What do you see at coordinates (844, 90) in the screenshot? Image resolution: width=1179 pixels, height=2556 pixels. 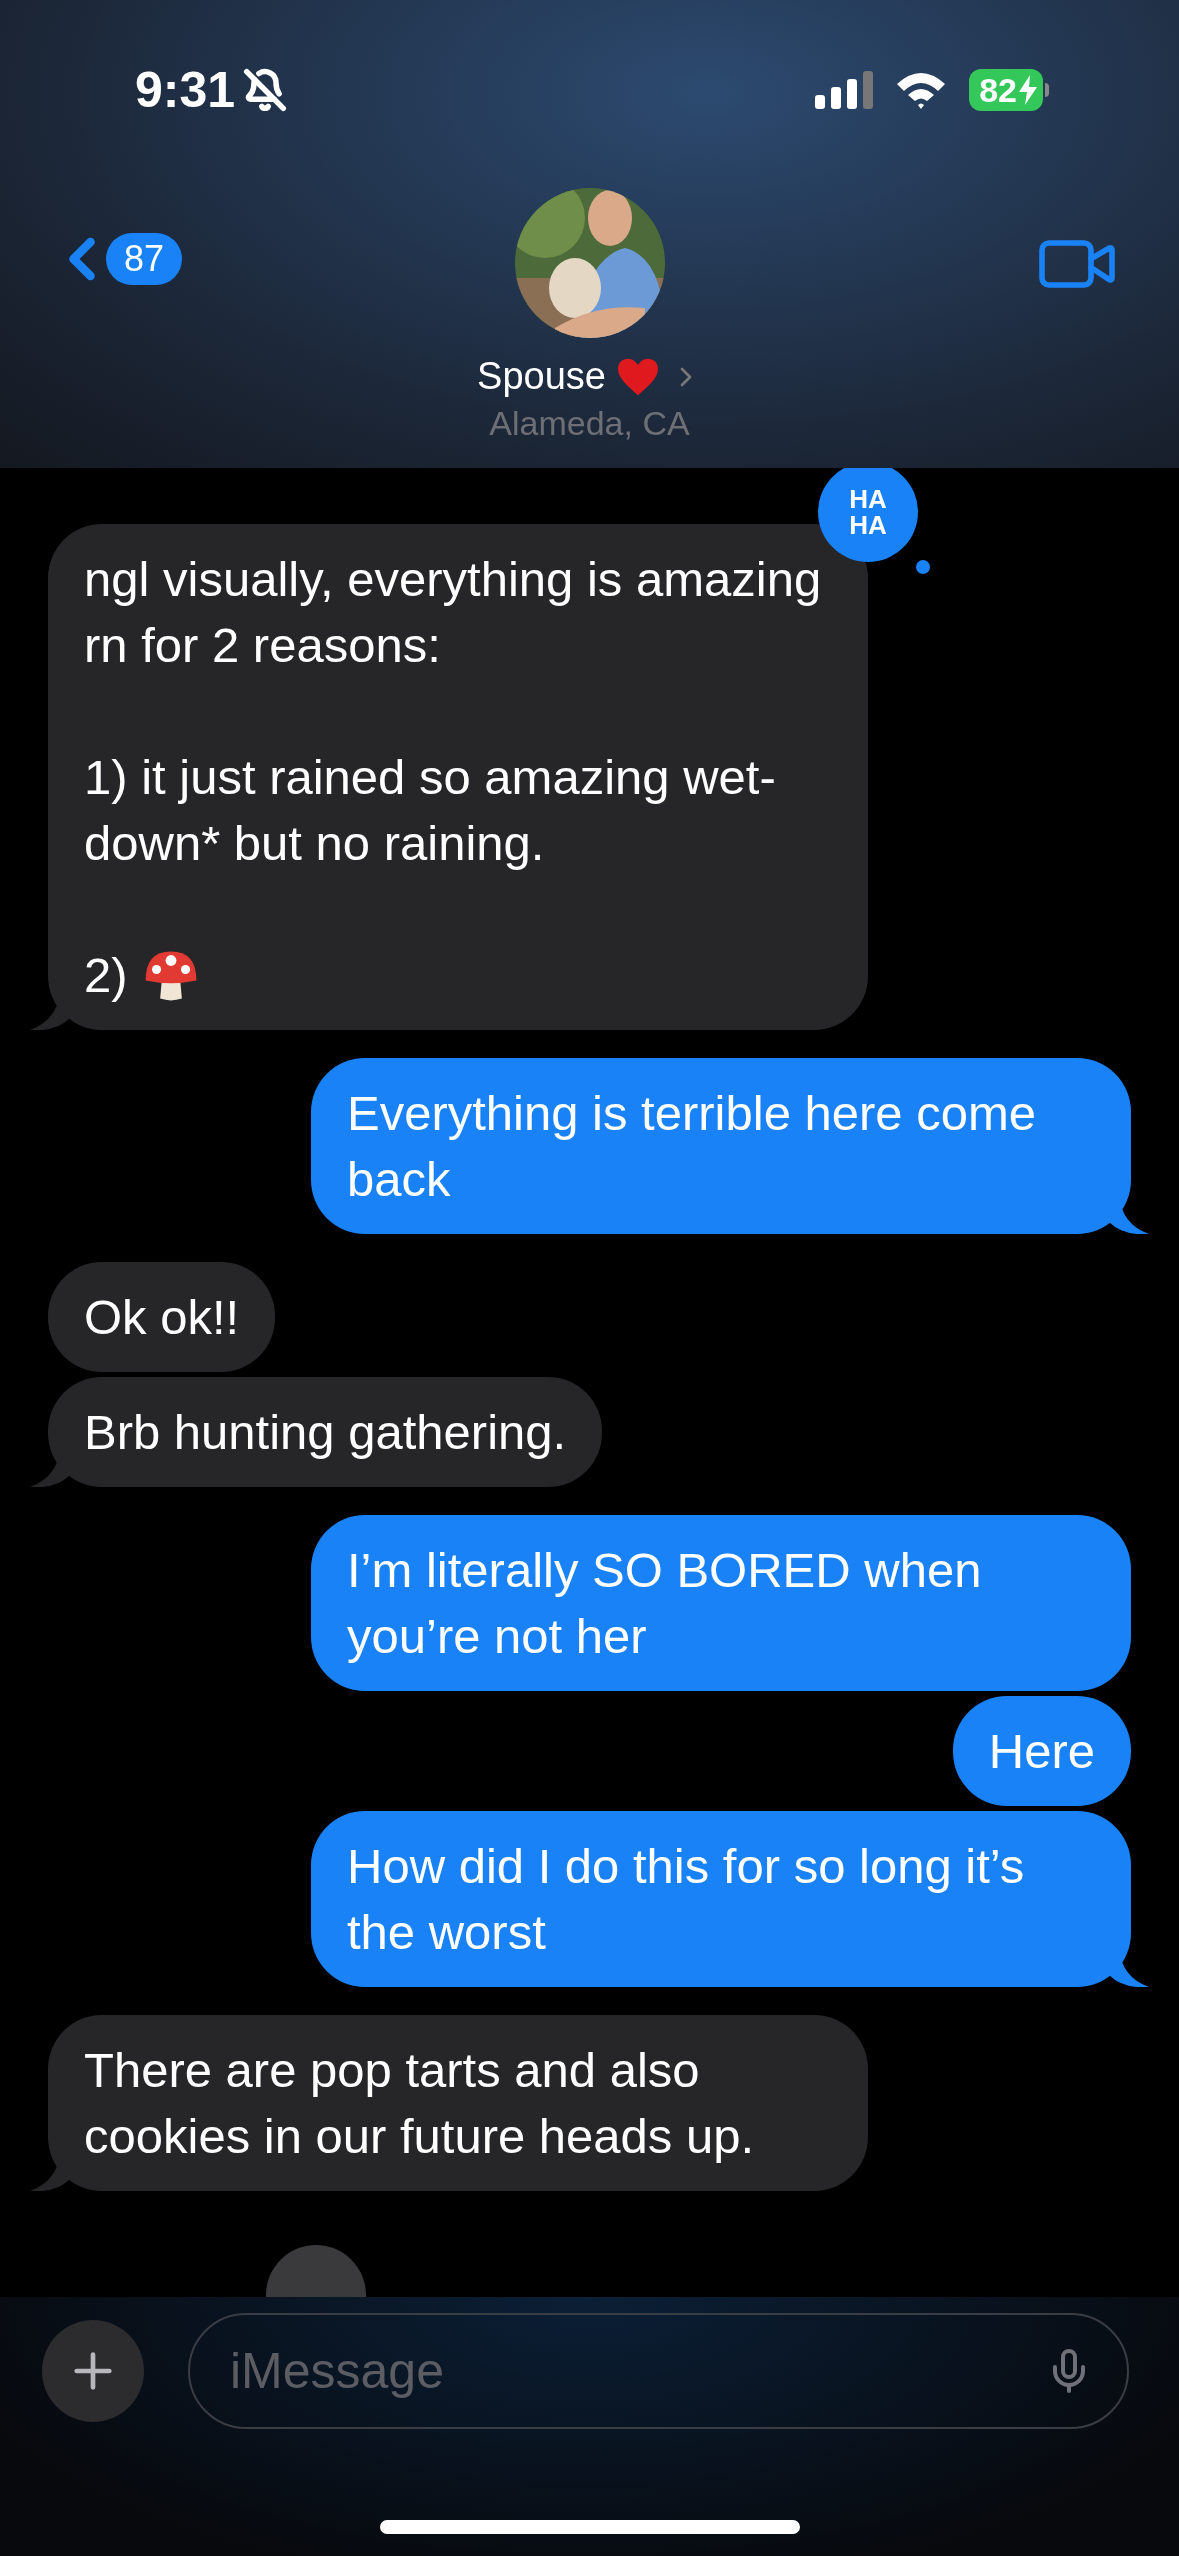 I see `signal-icon` at bounding box center [844, 90].